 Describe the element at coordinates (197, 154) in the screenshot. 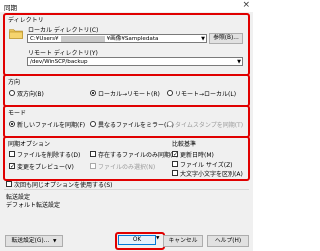

I see `compare-modified-time: 更新日時(M)` at that location.